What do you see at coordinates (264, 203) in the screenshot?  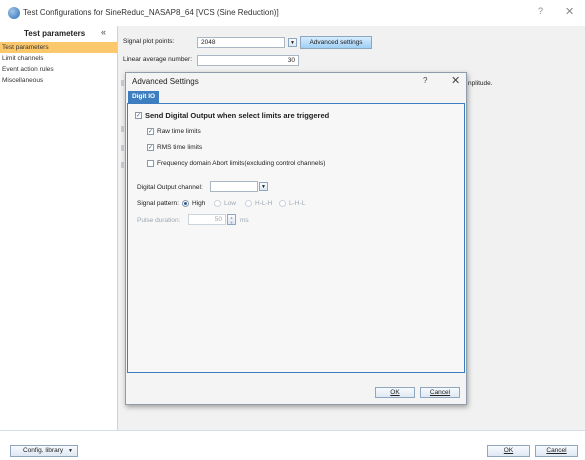 I see `radio-h-l-h-label: H-L-H` at bounding box center [264, 203].